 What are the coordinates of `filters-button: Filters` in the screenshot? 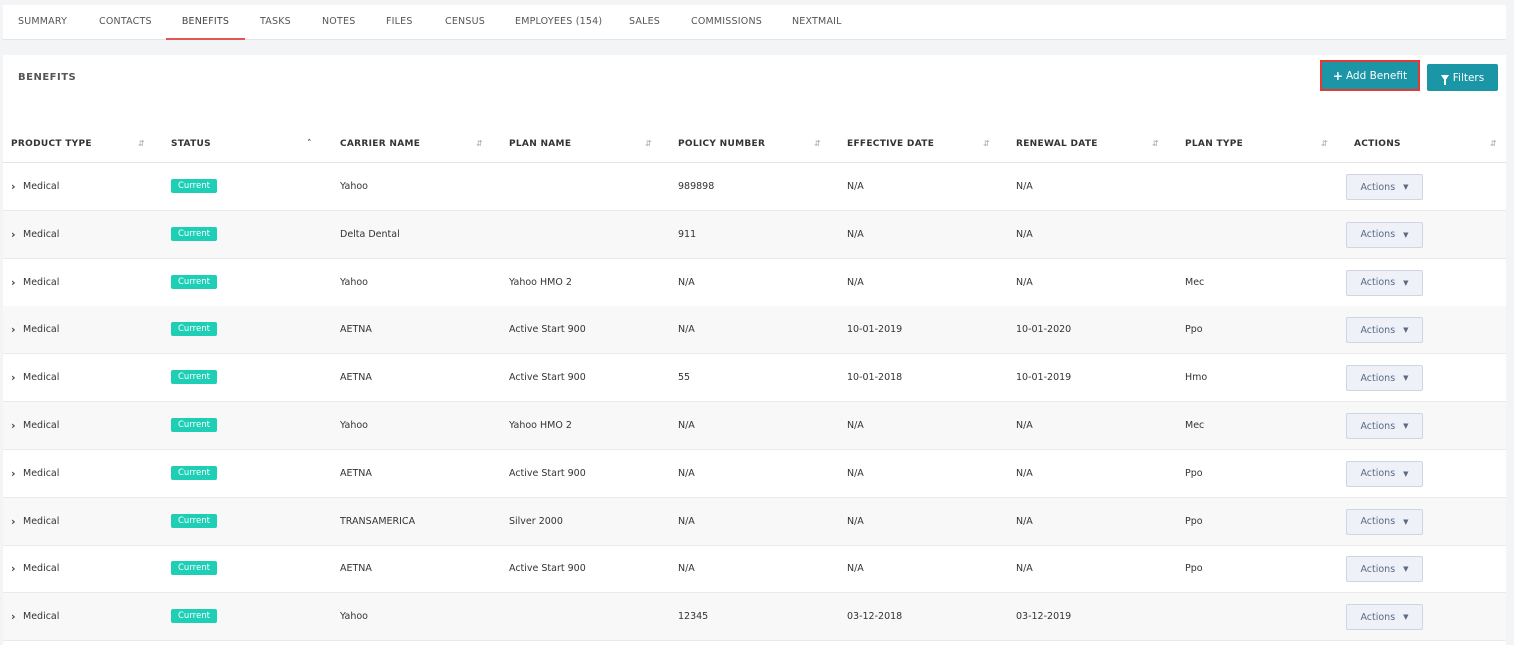 It's located at (1462, 77).